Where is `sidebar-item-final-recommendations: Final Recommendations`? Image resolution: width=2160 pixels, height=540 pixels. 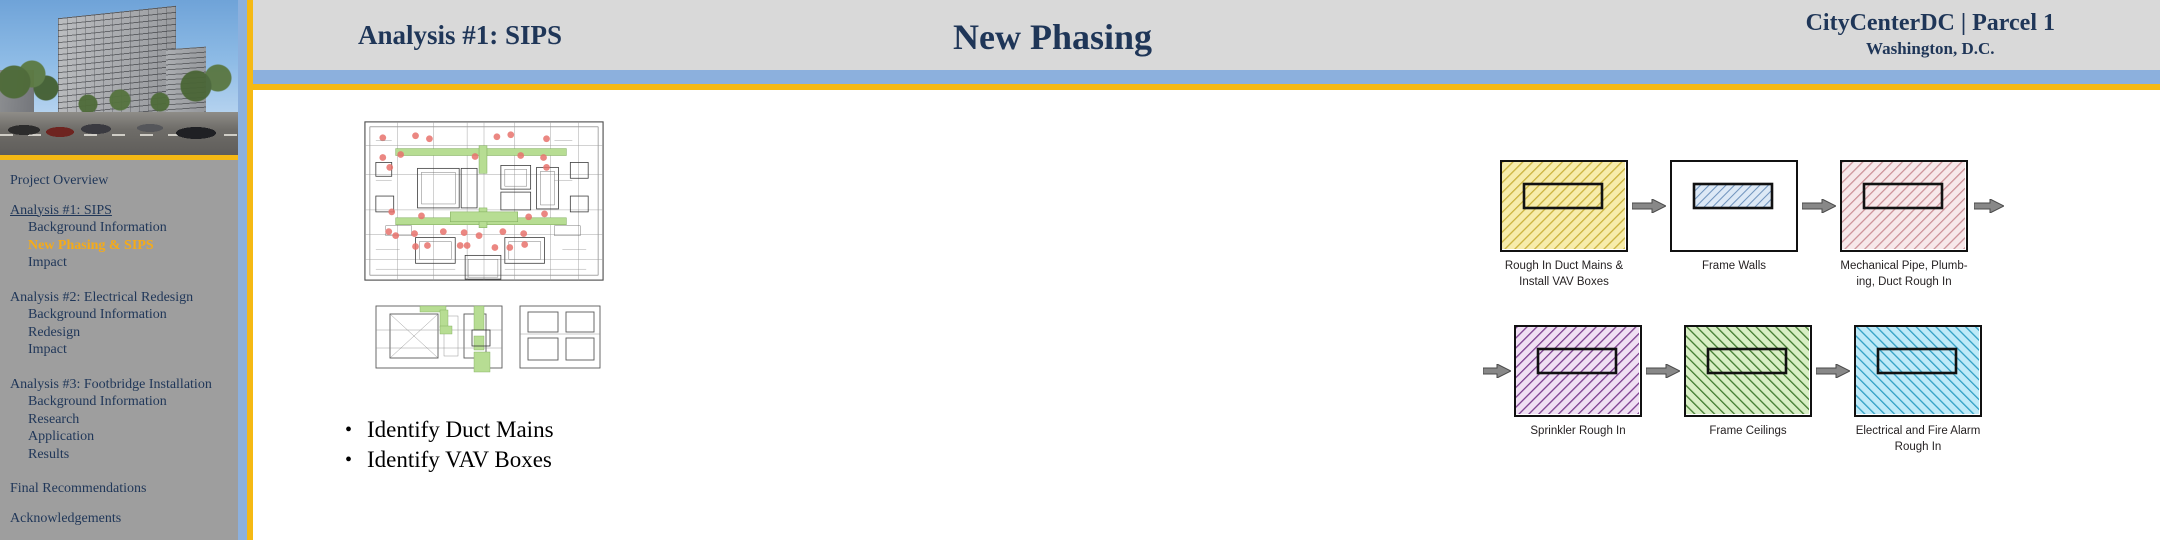 sidebar-item-final-recommendations: Final Recommendations is located at coordinates (119, 489).